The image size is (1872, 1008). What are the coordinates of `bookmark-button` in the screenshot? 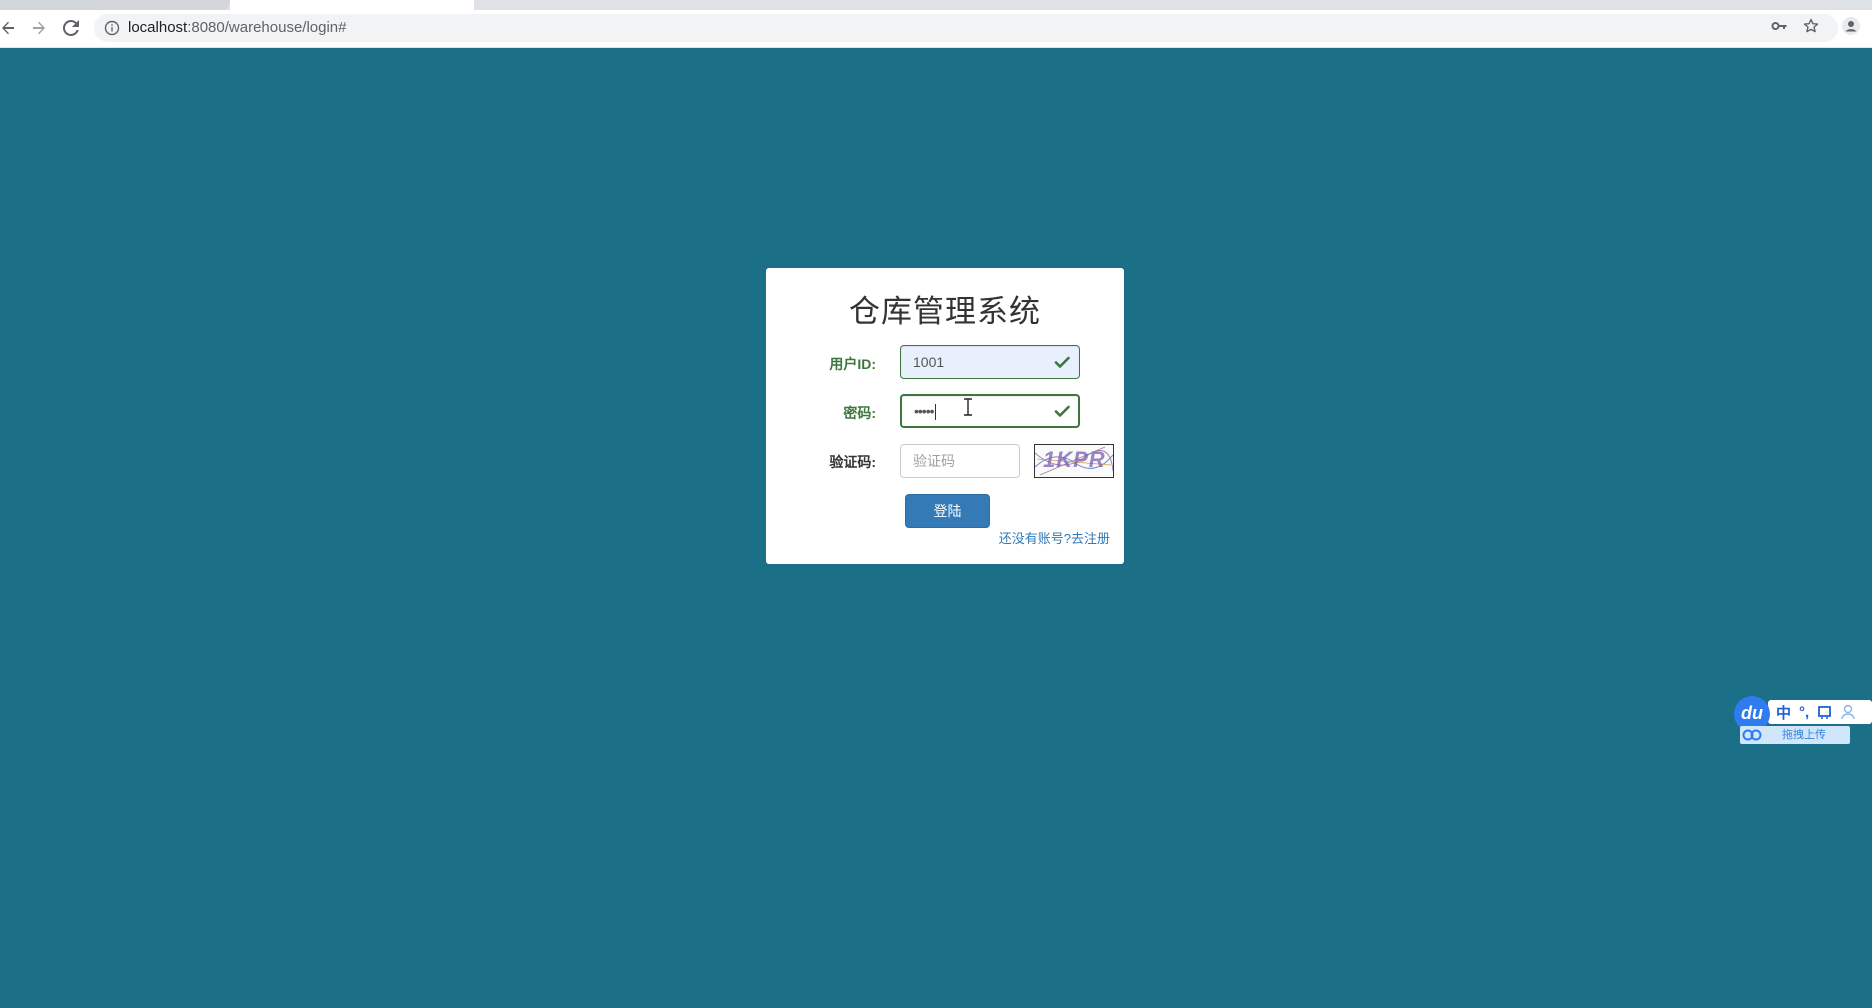 It's located at (1811, 26).